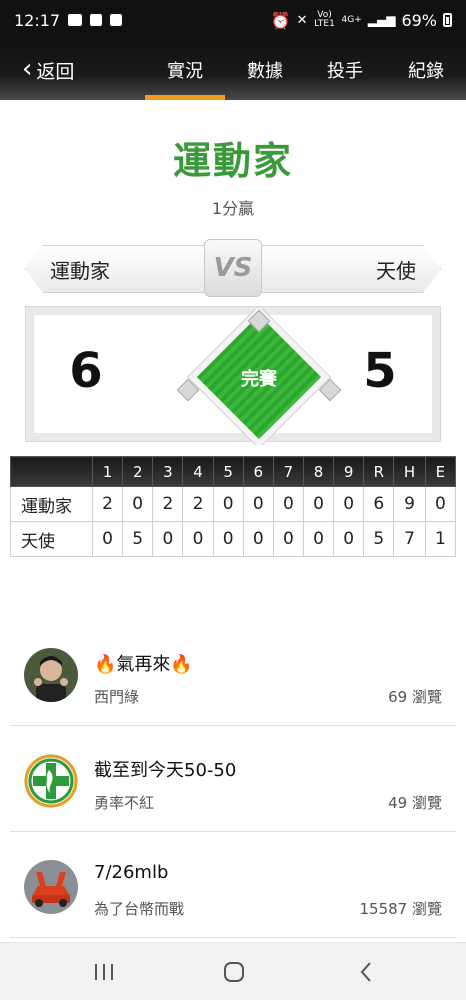  What do you see at coordinates (409, 471) in the screenshot?
I see `header-hits: H` at bounding box center [409, 471].